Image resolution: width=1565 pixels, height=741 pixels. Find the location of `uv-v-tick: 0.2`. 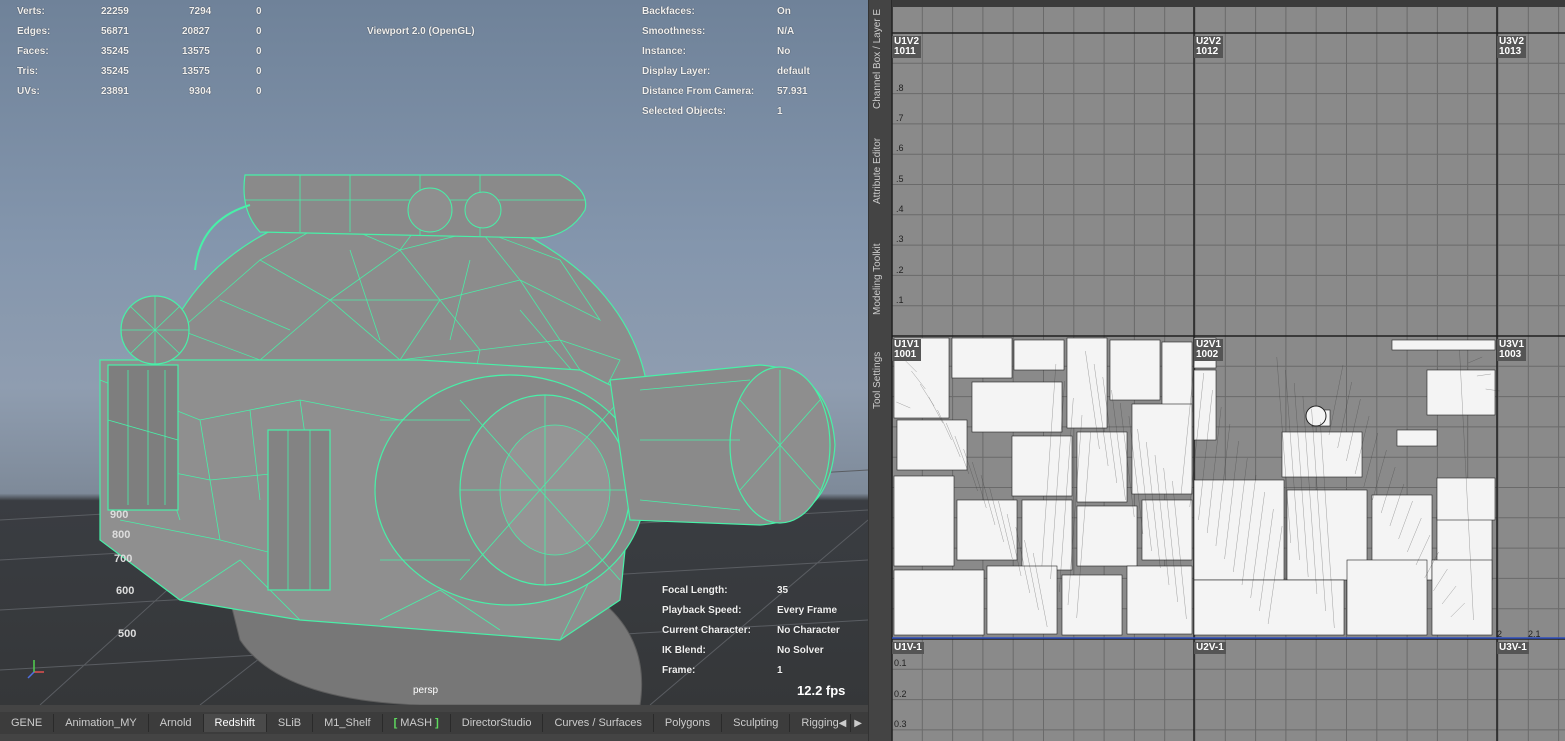

uv-v-tick: 0.2 is located at coordinates (900, 694).